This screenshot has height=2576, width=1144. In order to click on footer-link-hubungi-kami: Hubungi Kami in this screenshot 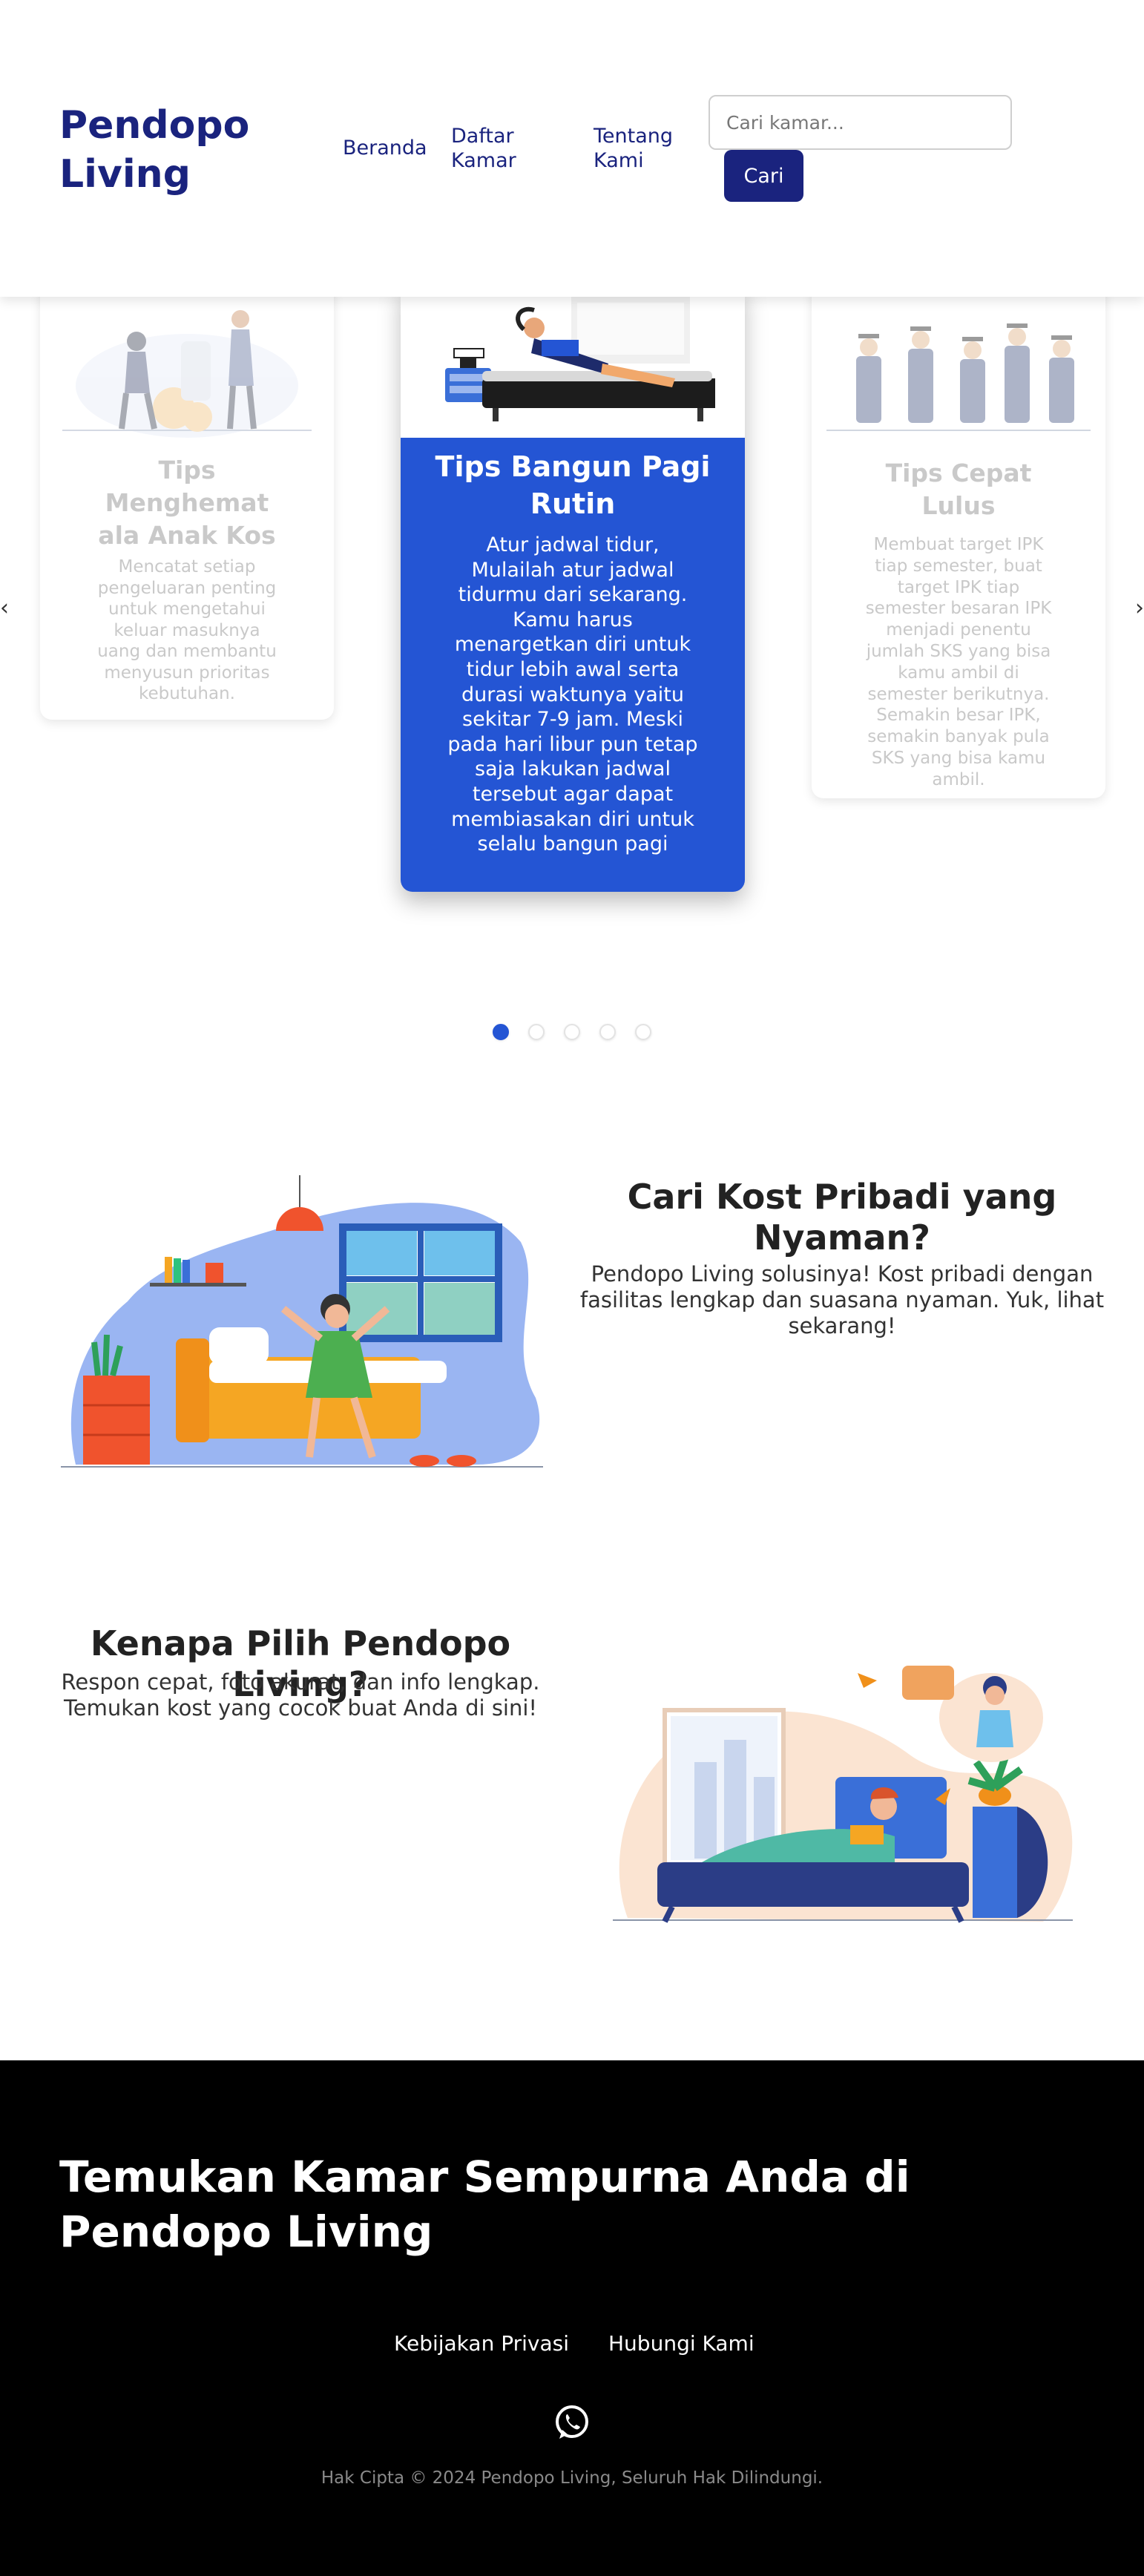, I will do `click(681, 2343)`.